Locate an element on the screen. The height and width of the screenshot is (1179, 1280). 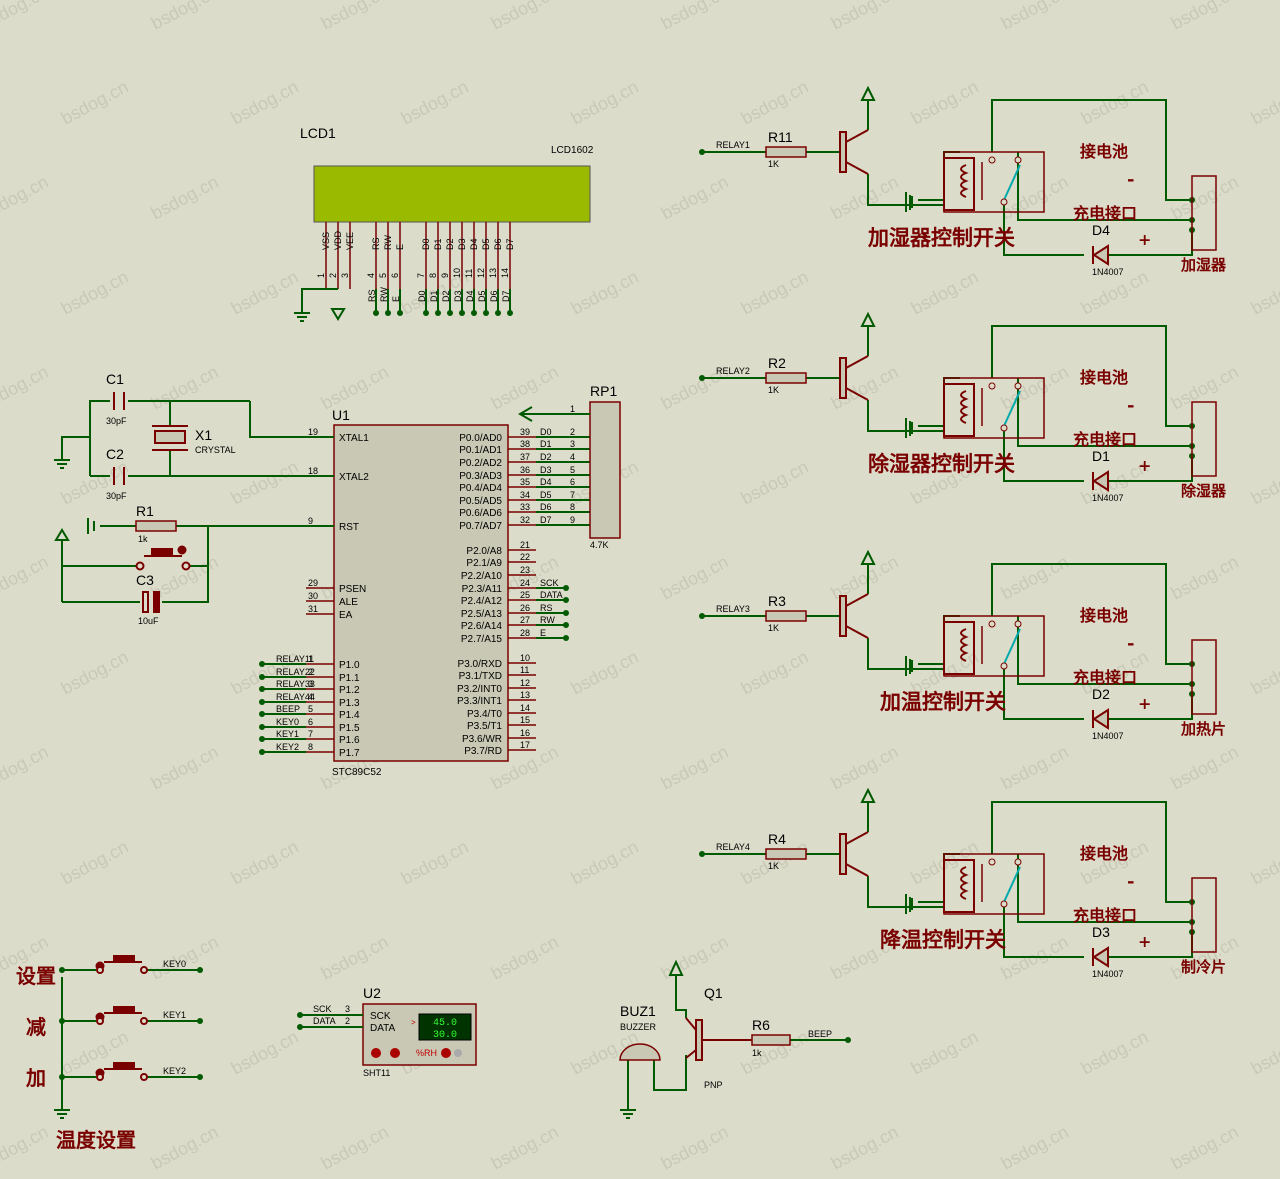
r6-value: 1k is located at coordinates (757, 1053).